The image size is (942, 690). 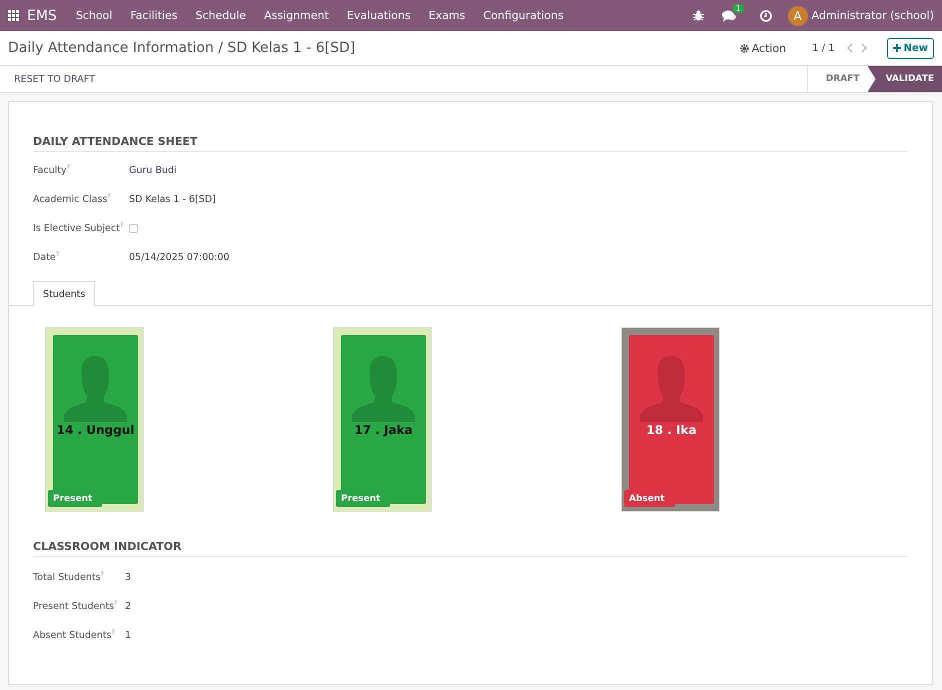 I want to click on bug-icon, so click(x=698, y=15).